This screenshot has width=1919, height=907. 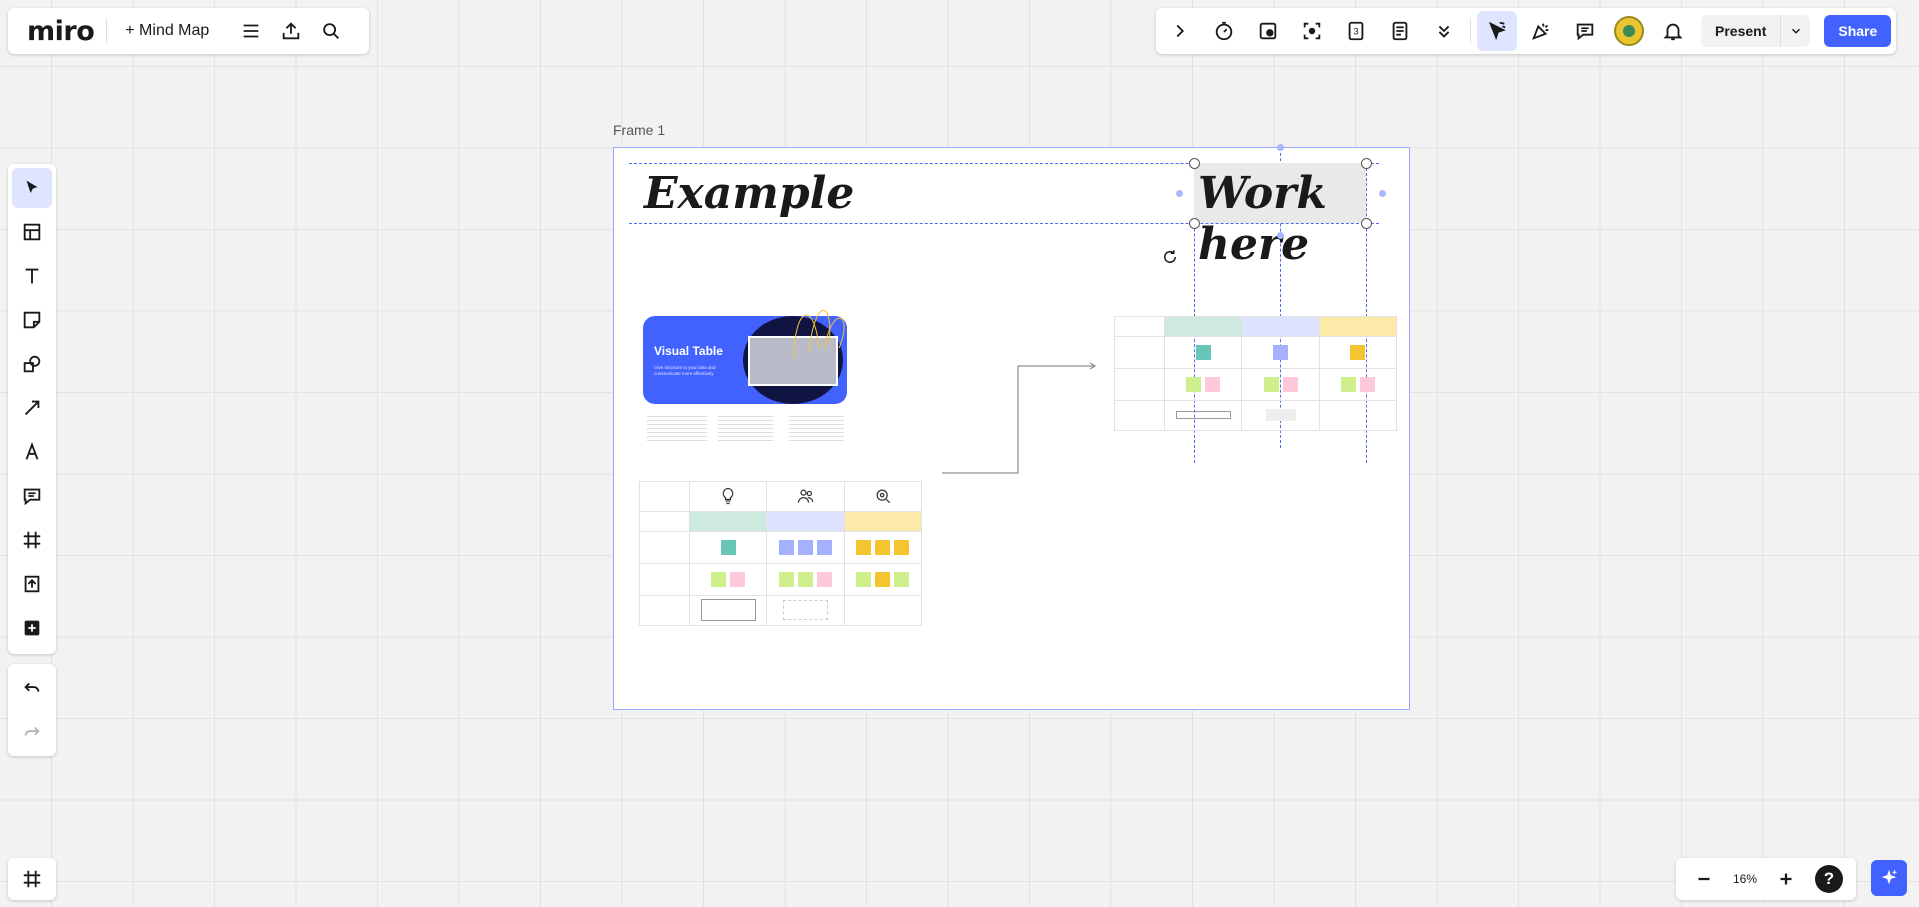 I want to click on work-visual-table, so click(x=1255, y=373).